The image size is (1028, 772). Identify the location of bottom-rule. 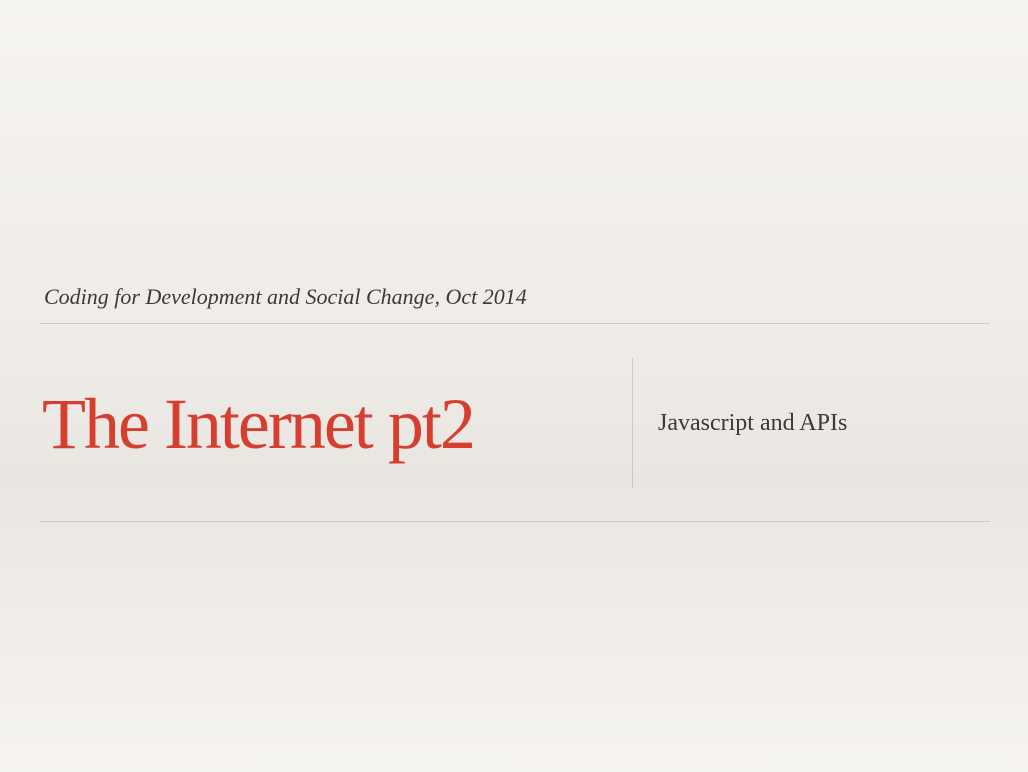
(515, 521).